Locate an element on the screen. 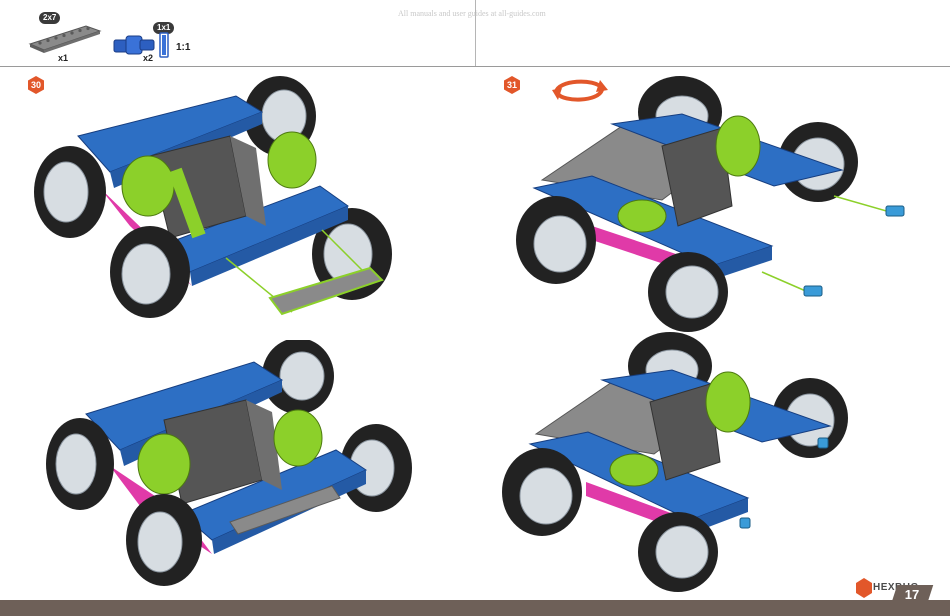 This screenshot has height=616, width=950. page-number-box: 17 is located at coordinates (912, 595).